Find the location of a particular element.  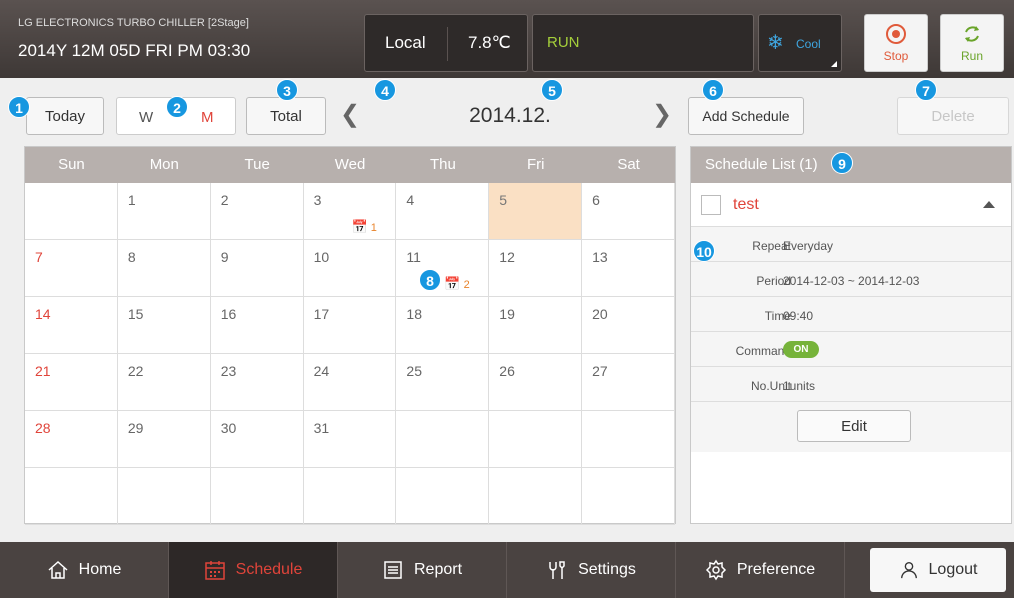

day-number: 16 is located at coordinates (228, 314).